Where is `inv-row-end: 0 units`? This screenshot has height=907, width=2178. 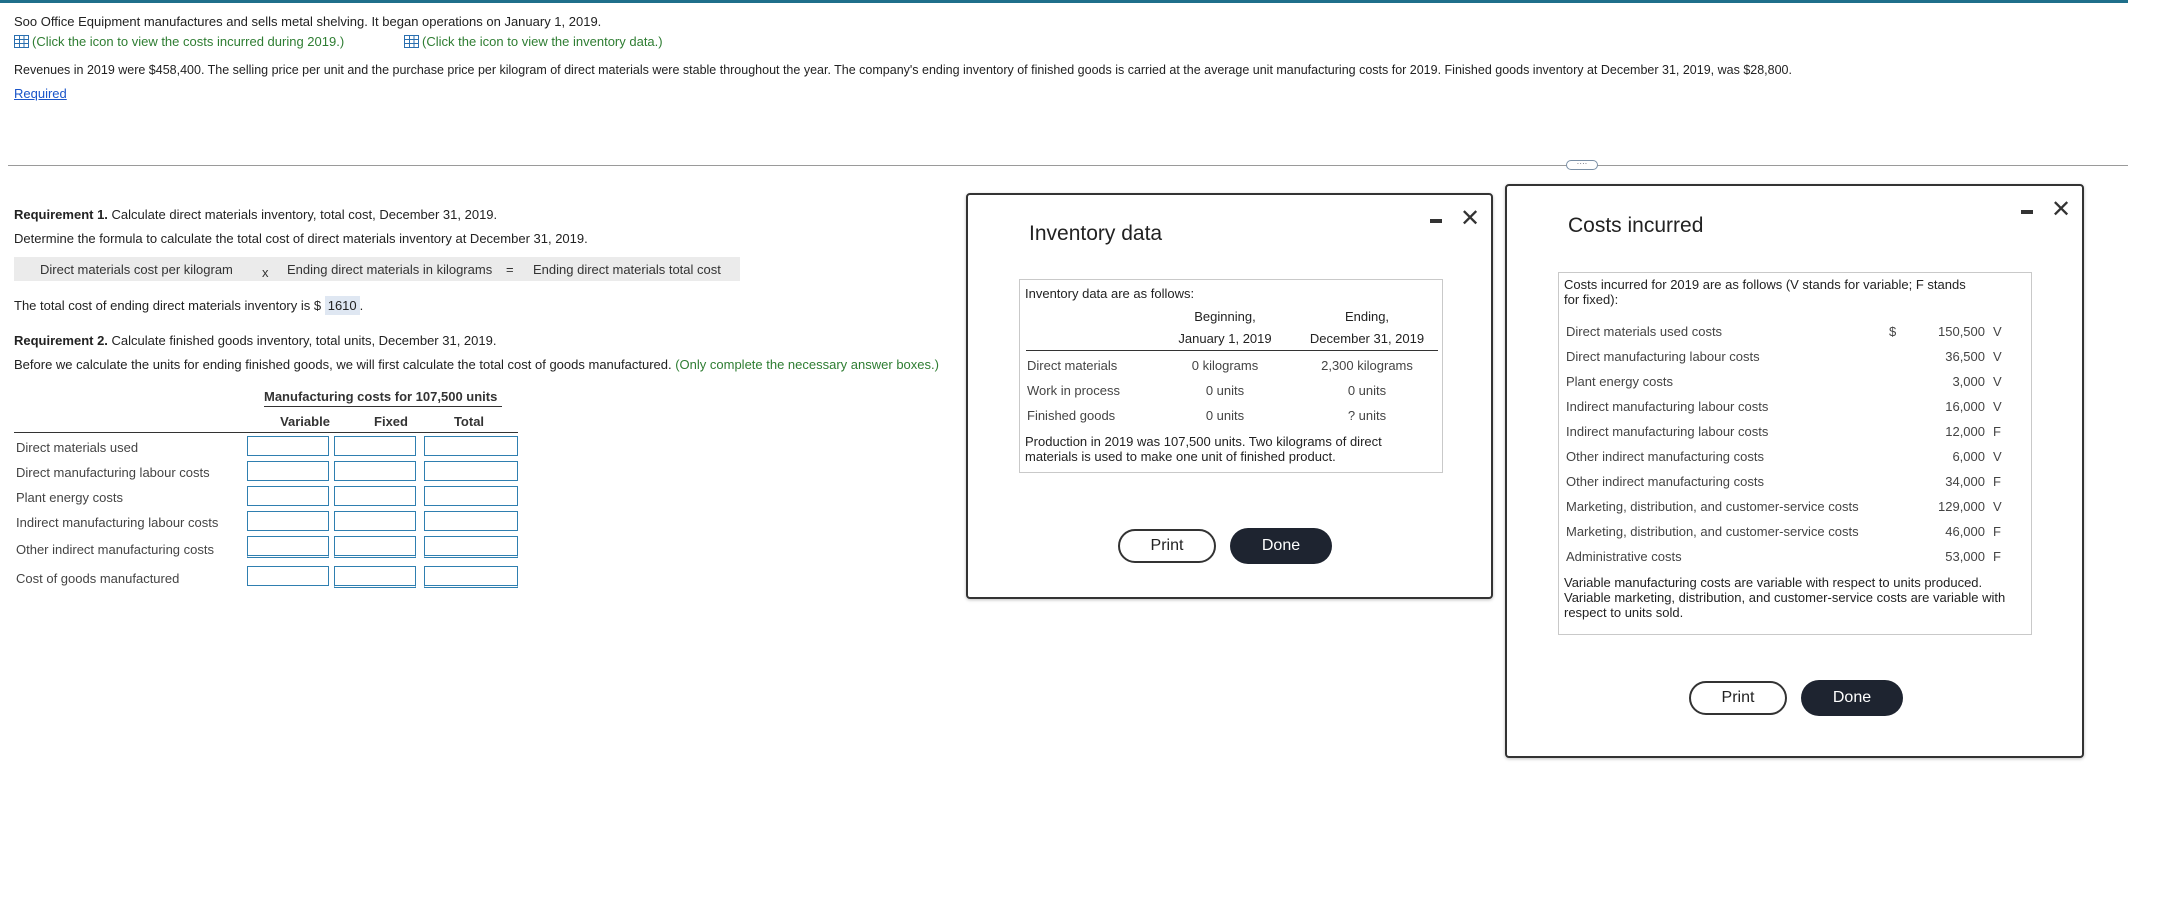 inv-row-end: 0 units is located at coordinates (1367, 390).